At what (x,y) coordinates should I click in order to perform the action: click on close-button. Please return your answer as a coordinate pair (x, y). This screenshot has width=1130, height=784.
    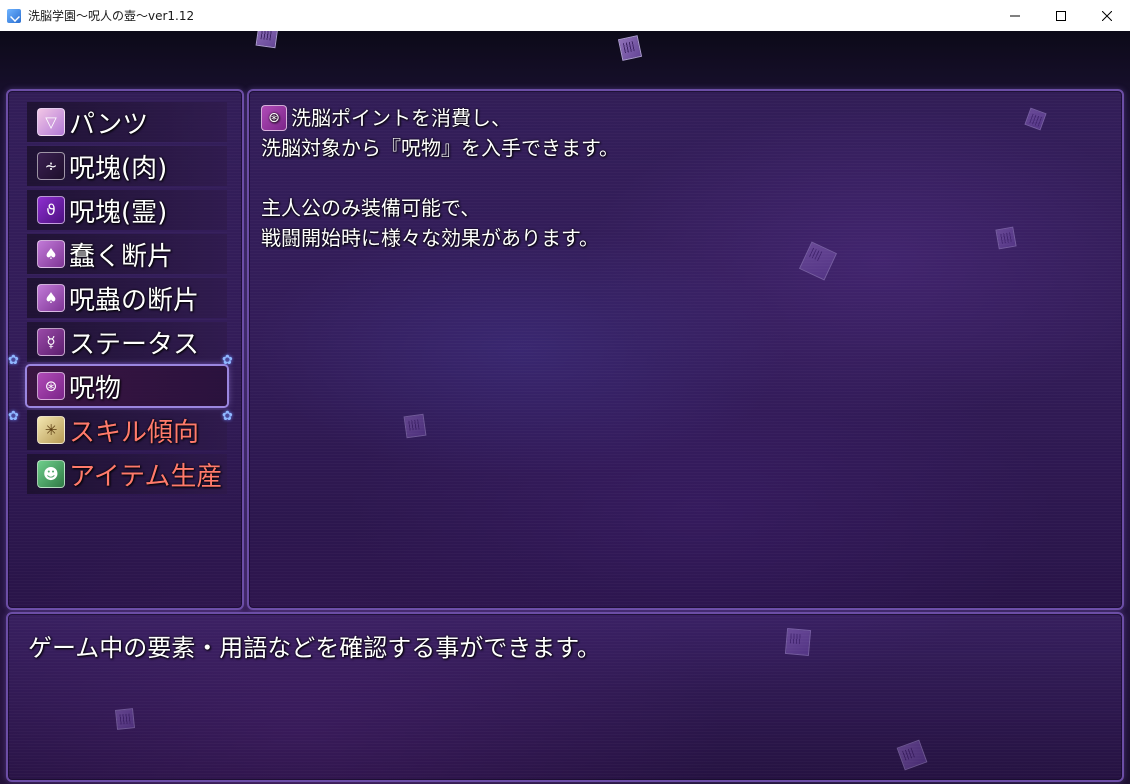
    Looking at the image, I should click on (1107, 15).